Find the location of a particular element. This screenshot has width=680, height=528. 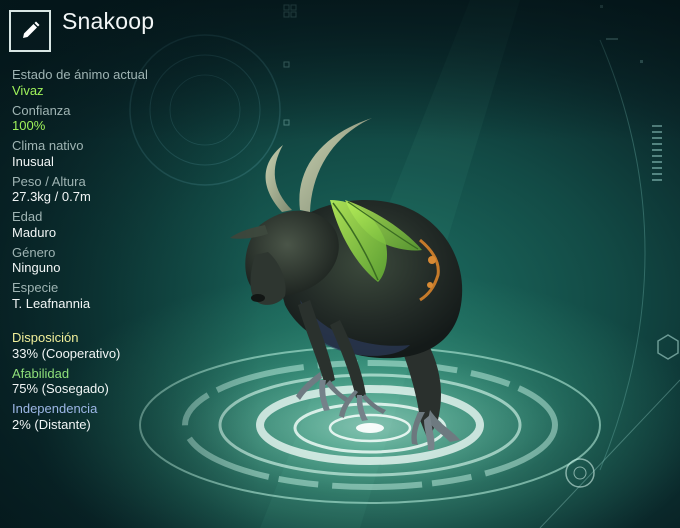

trait-label: Independencia is located at coordinates (55, 408).